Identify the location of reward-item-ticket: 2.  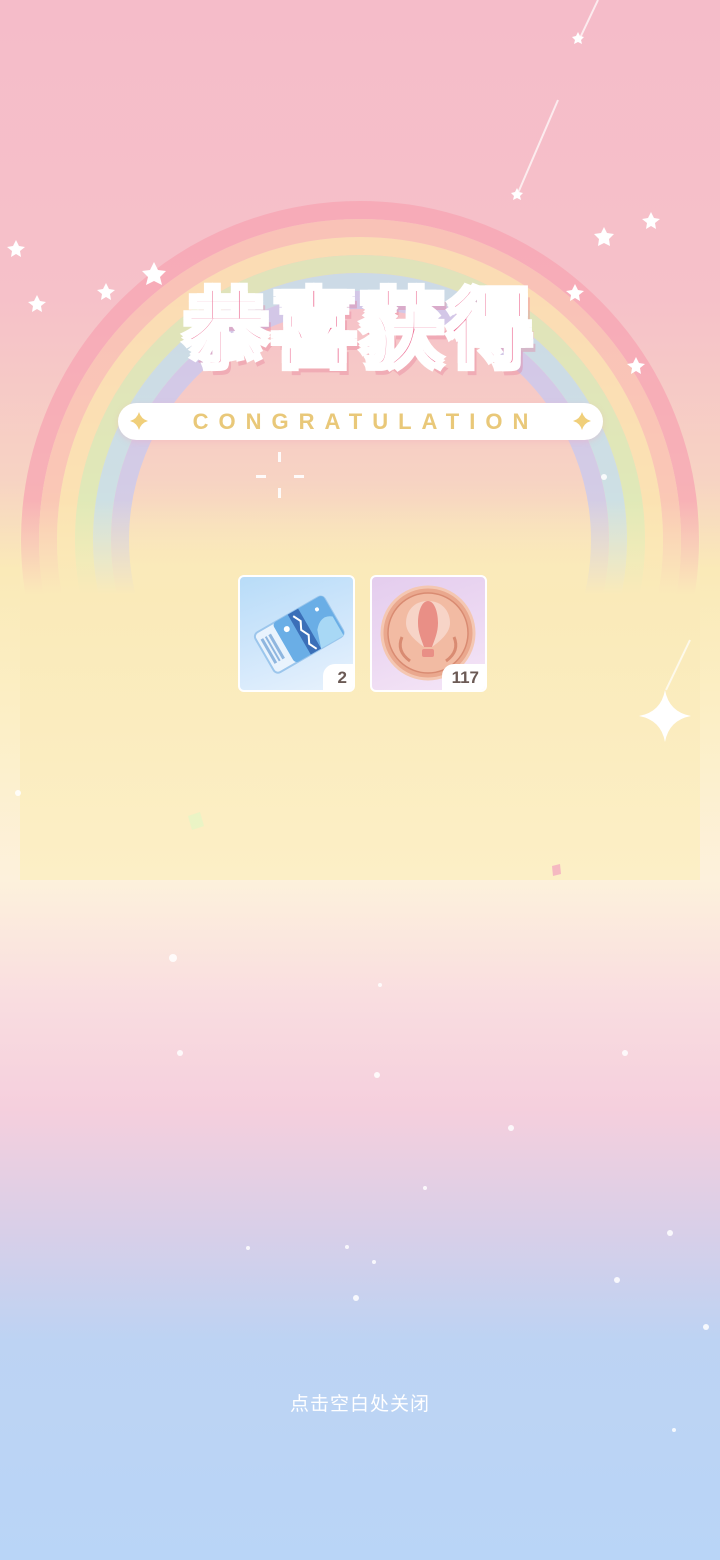
(296, 633).